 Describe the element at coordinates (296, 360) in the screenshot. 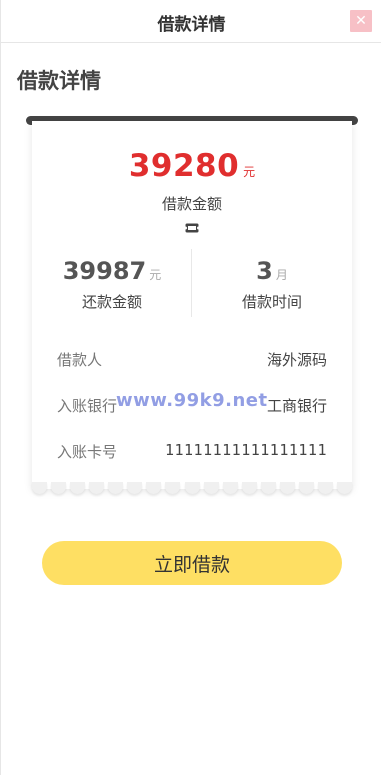

I see `borrower-value: 海外源码` at that location.